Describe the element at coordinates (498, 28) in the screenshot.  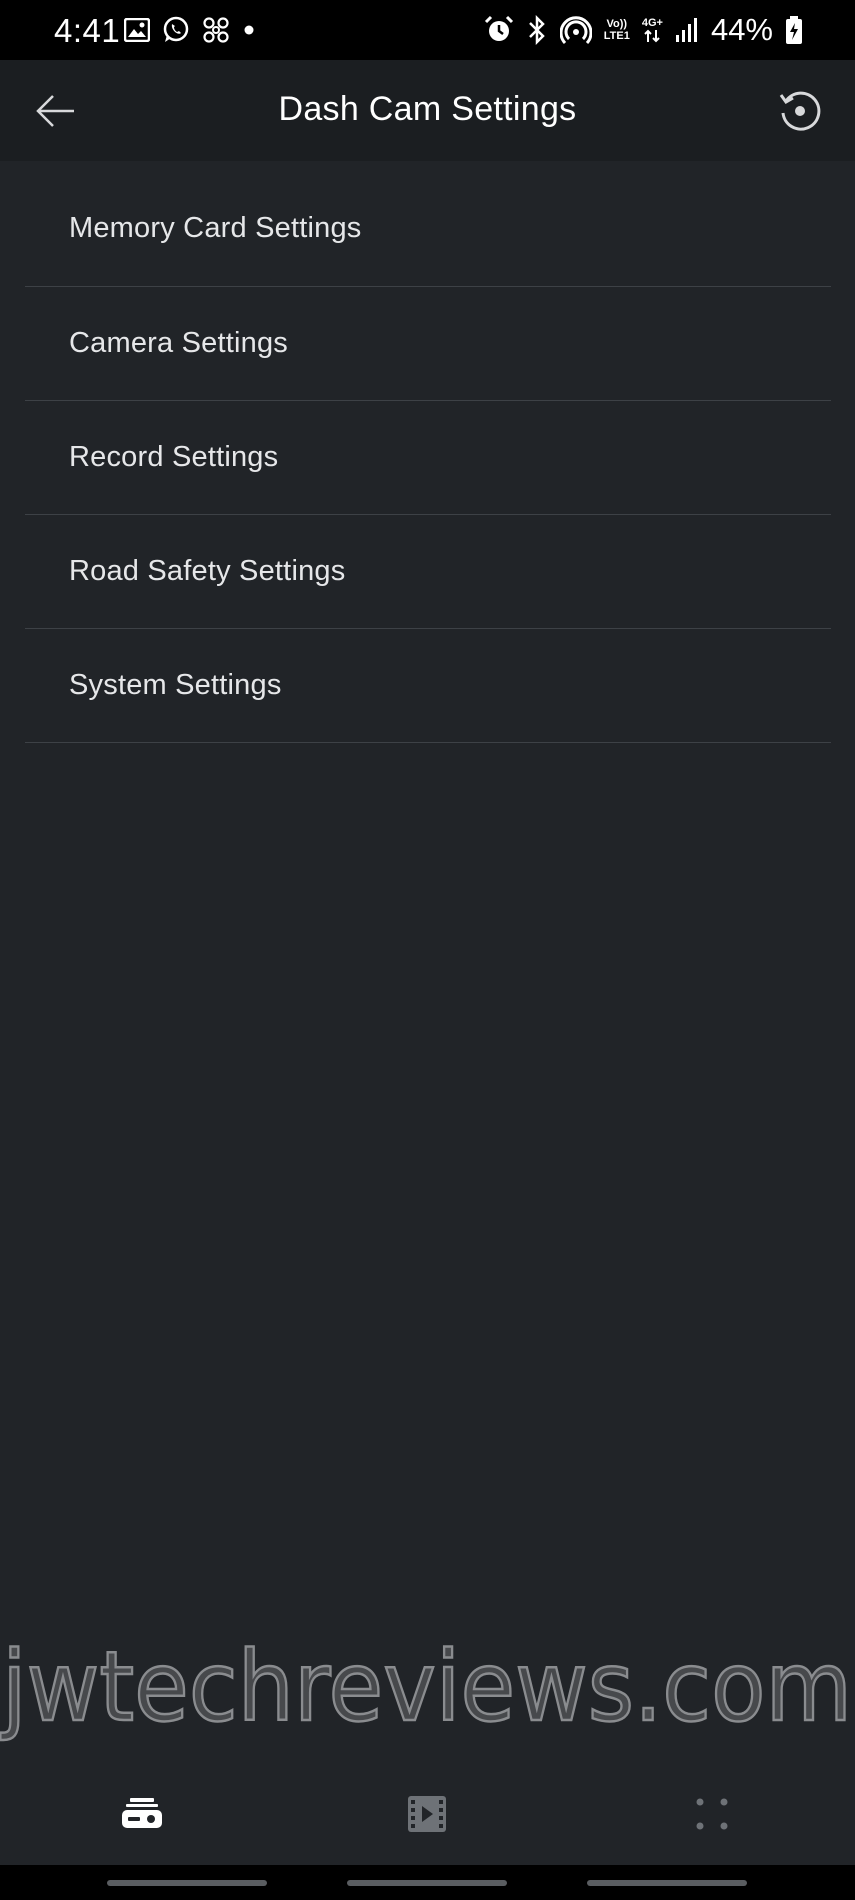
I see `alarm-icon` at that location.